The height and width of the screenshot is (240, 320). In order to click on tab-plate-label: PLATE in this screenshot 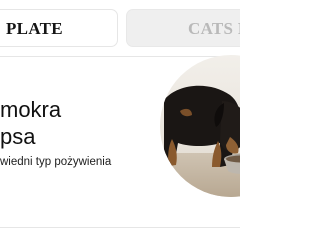, I will do `click(34, 28)`.